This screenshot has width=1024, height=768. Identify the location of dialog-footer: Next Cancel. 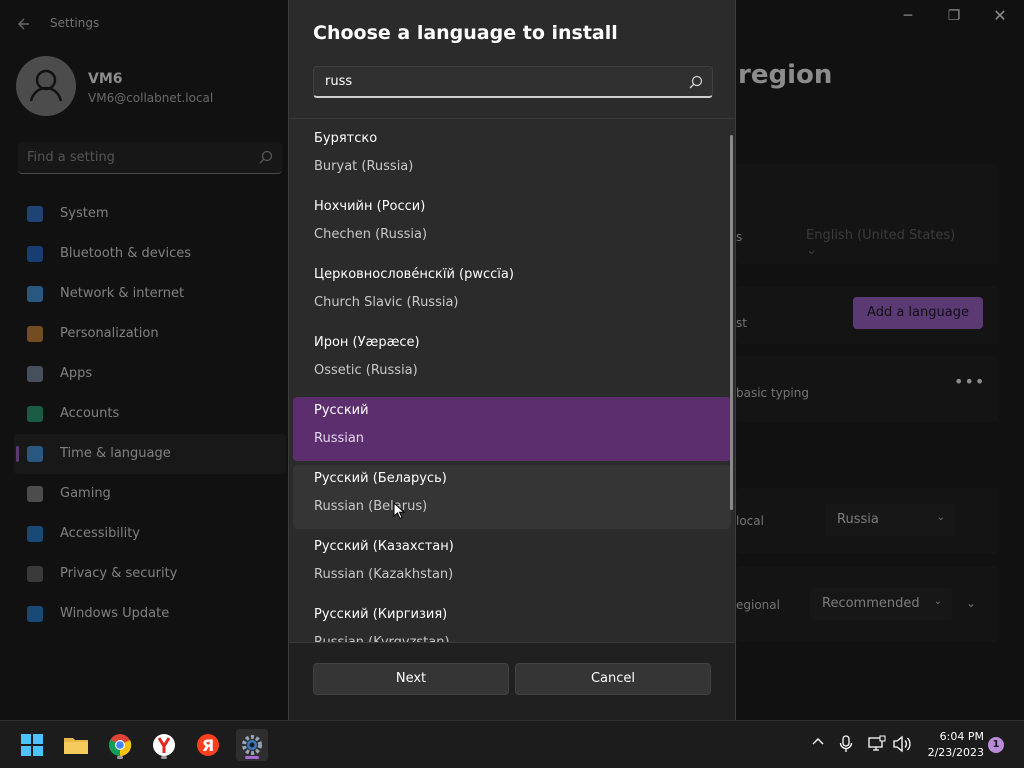
(512, 681).